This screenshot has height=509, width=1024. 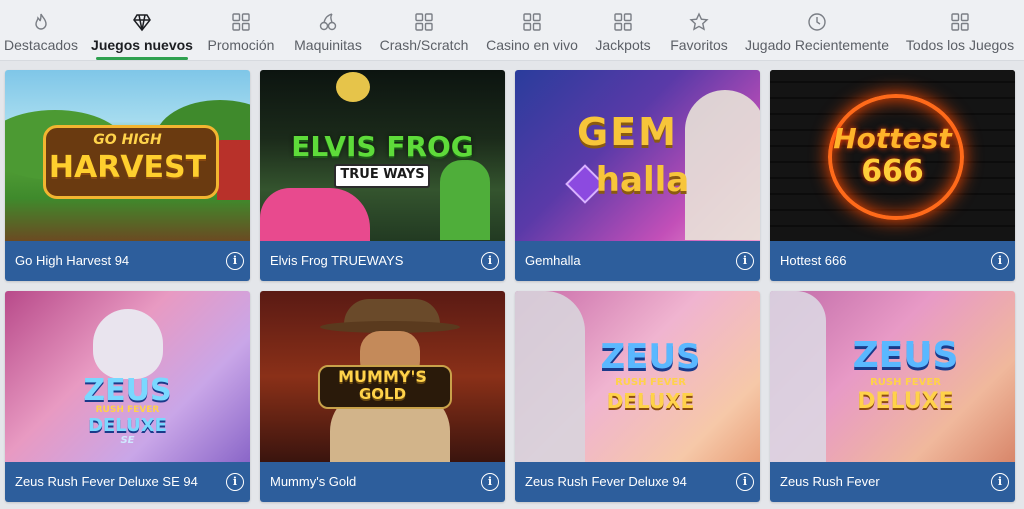 I want to click on nav-item-casino-en-vivo: Casino en vivo, so click(x=532, y=30).